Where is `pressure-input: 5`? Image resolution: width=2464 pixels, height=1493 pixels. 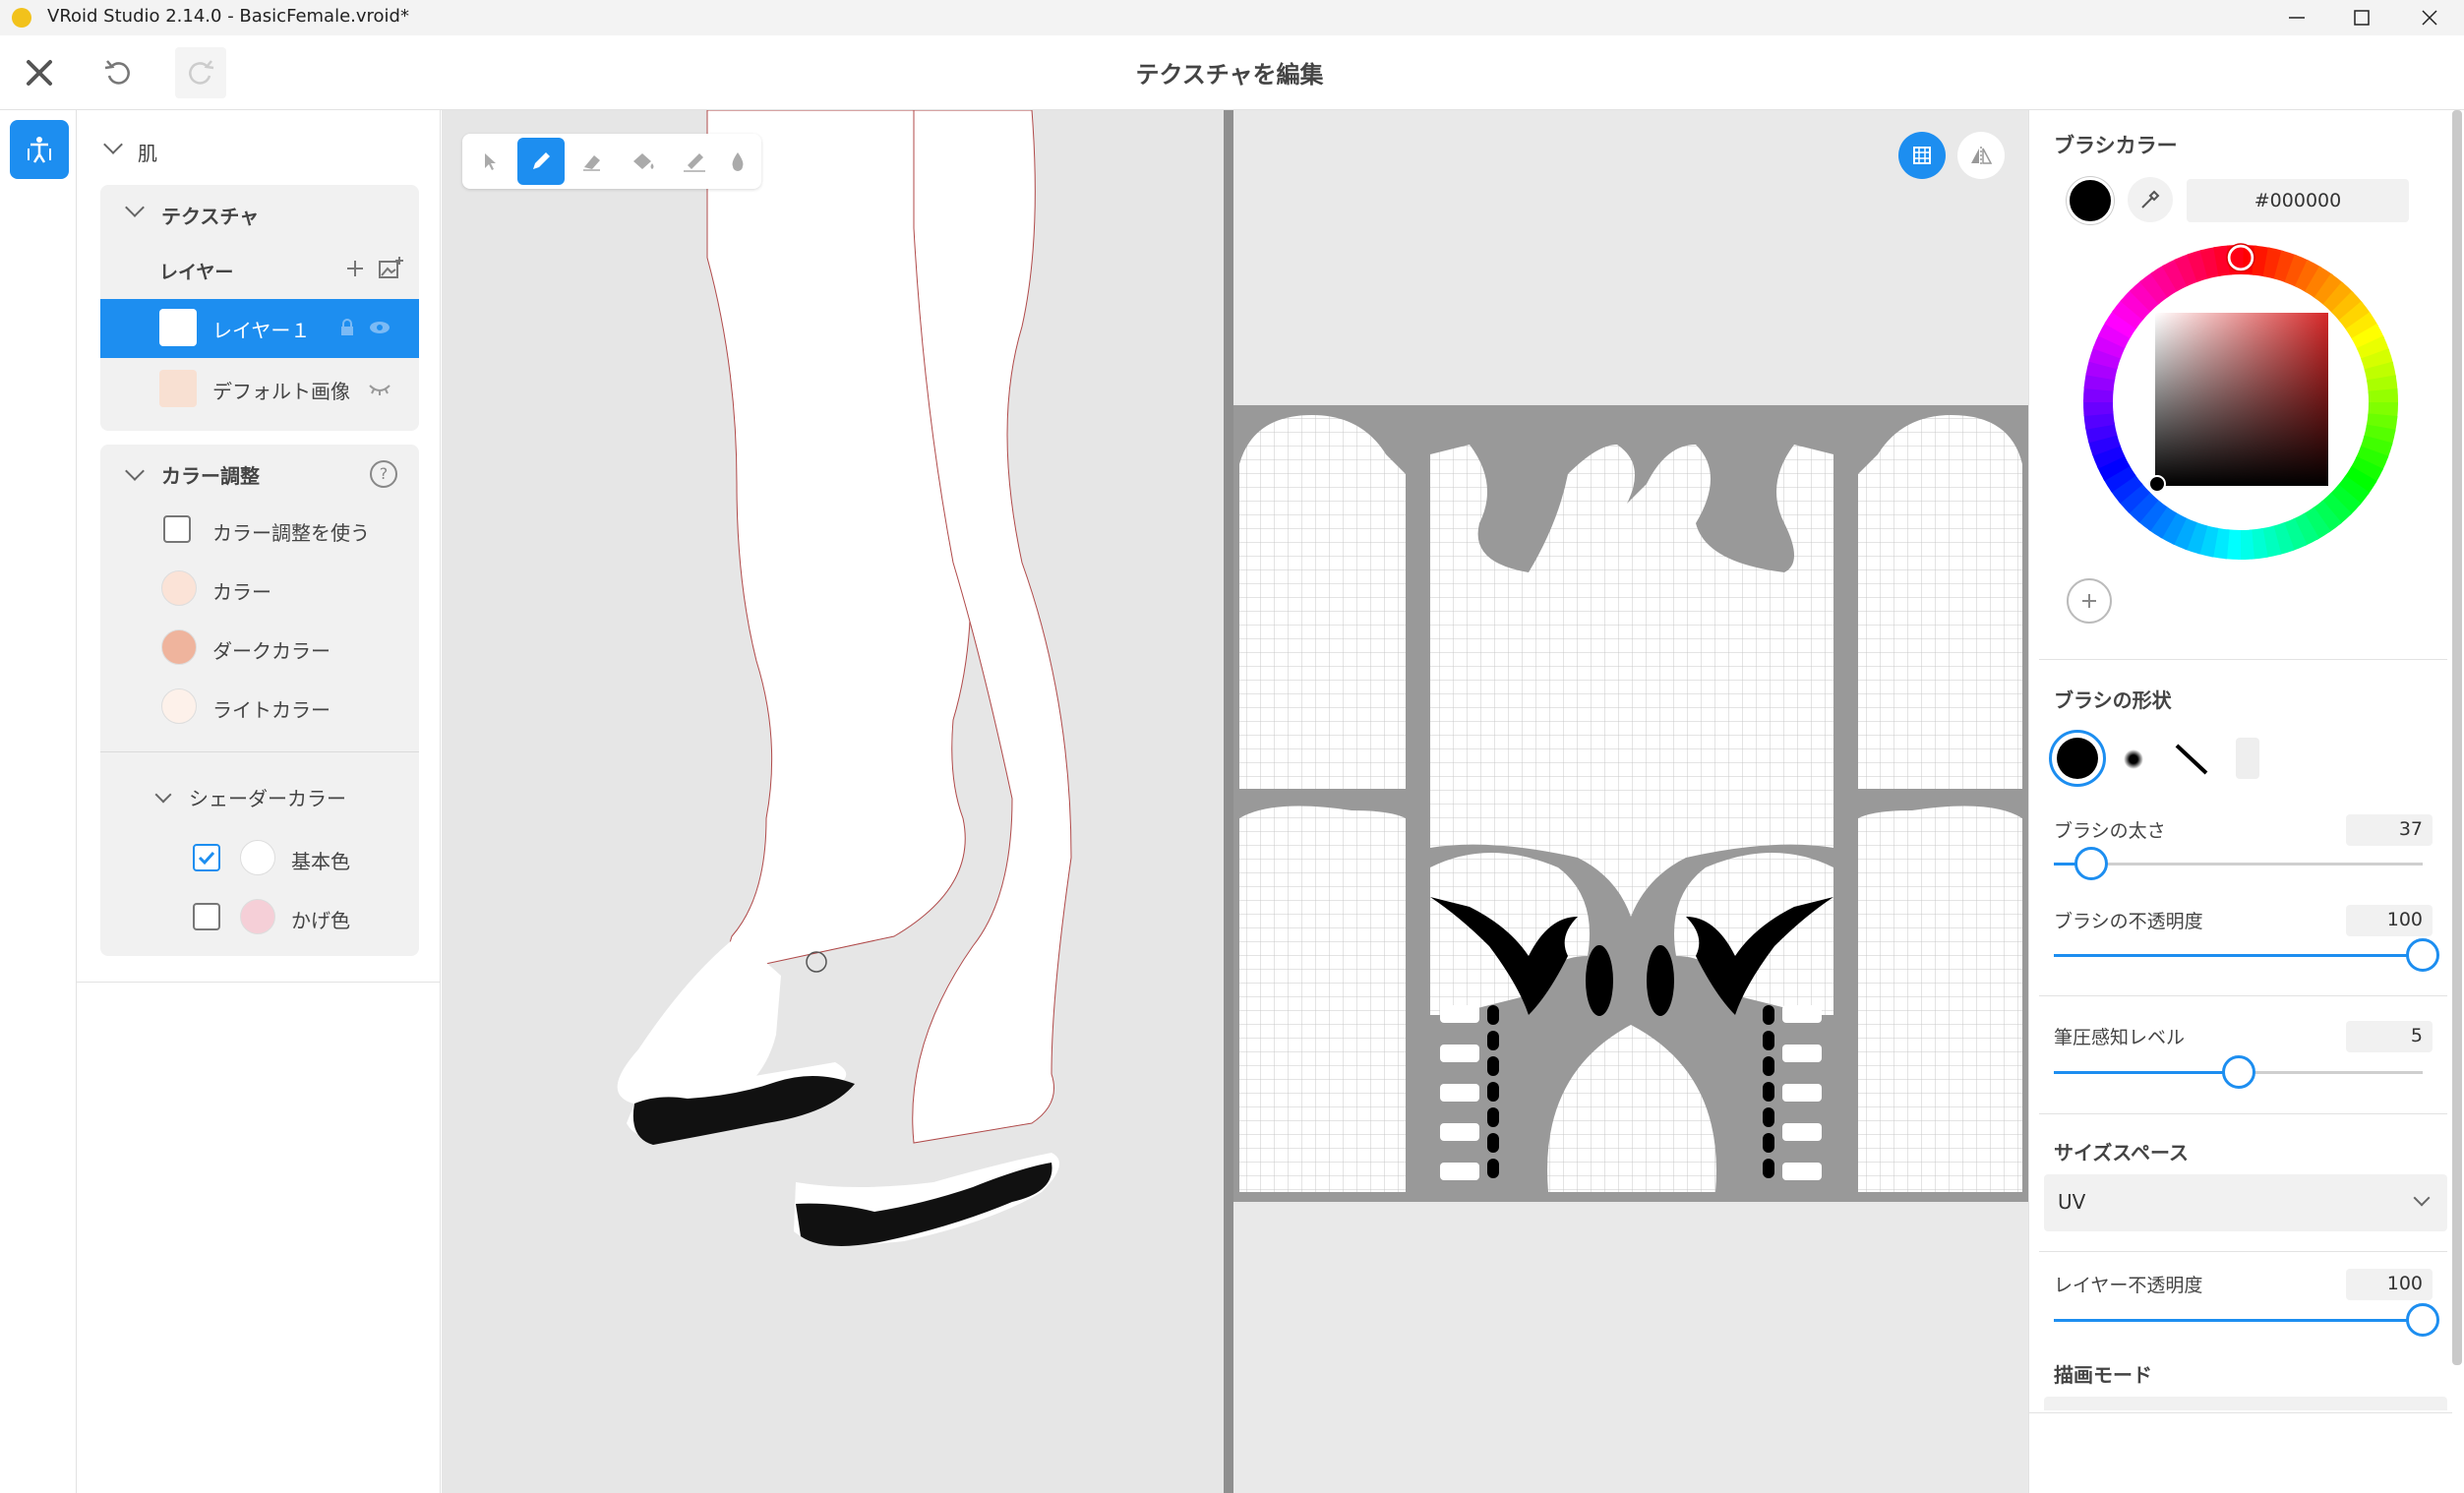
pressure-input: 5 is located at coordinates (2390, 1036).